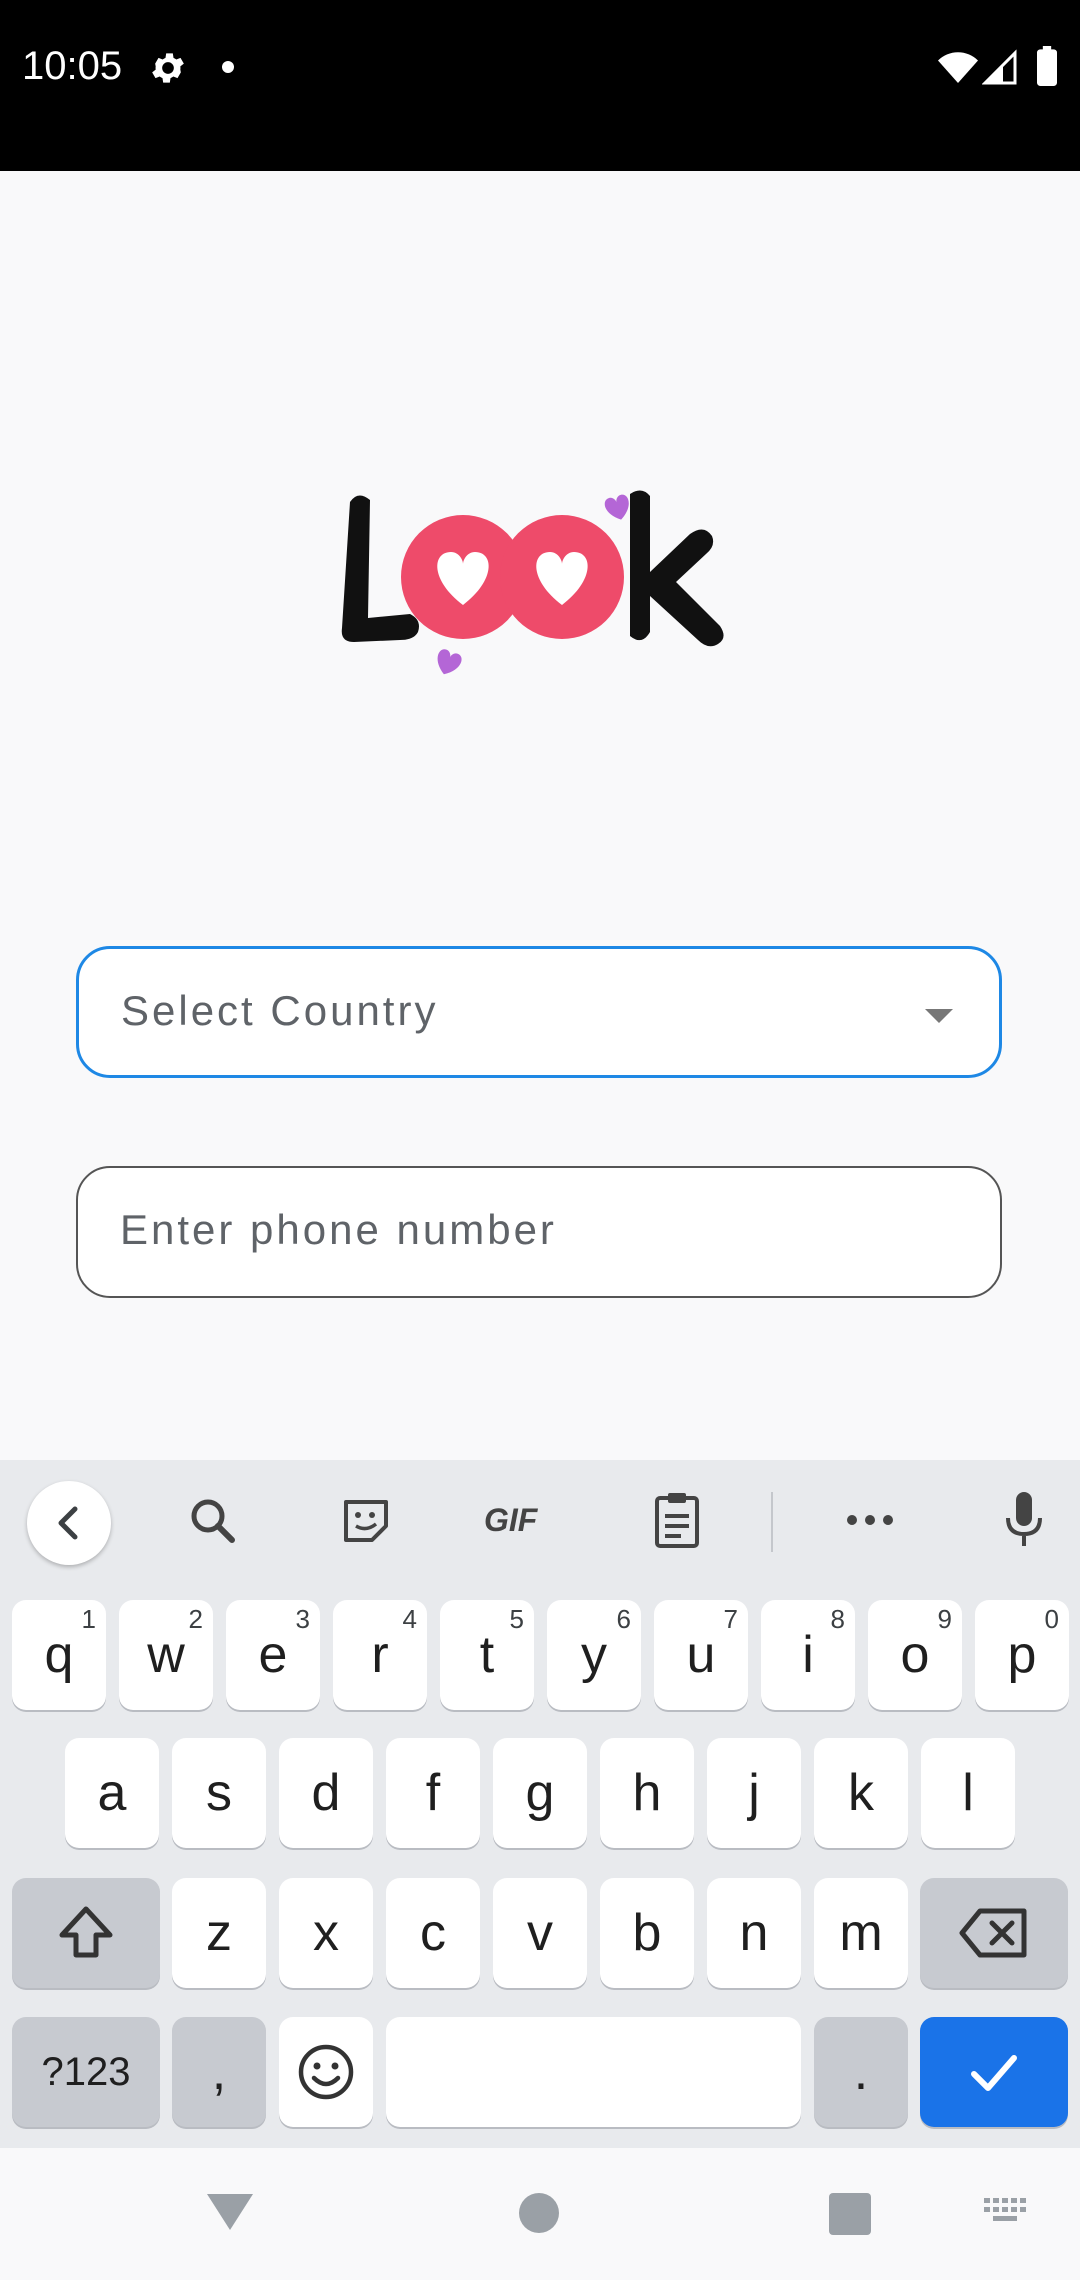 This screenshot has width=1080, height=2280. I want to click on key-h: h, so click(647, 1793).